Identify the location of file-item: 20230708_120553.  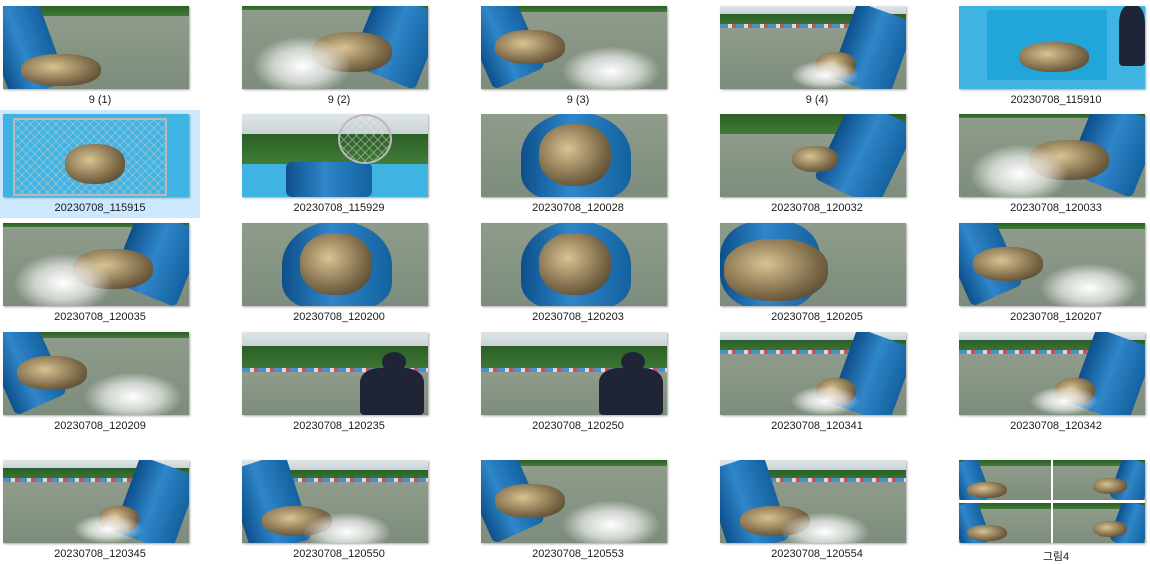
(578, 510).